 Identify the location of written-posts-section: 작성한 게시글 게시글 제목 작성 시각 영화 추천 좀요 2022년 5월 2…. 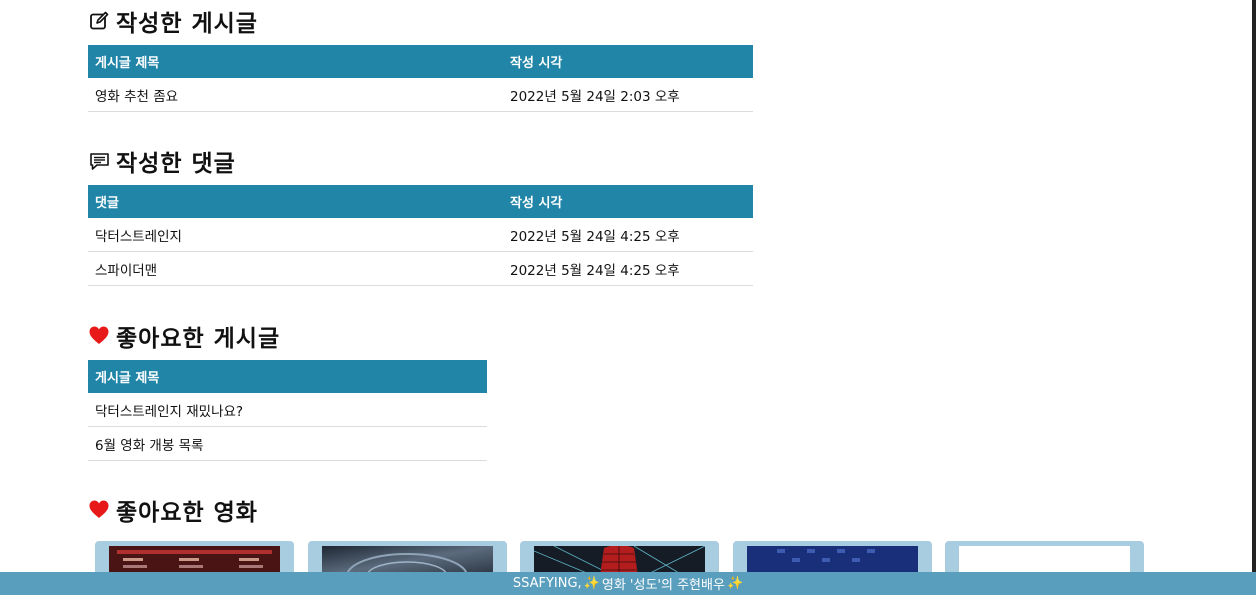
(420, 58).